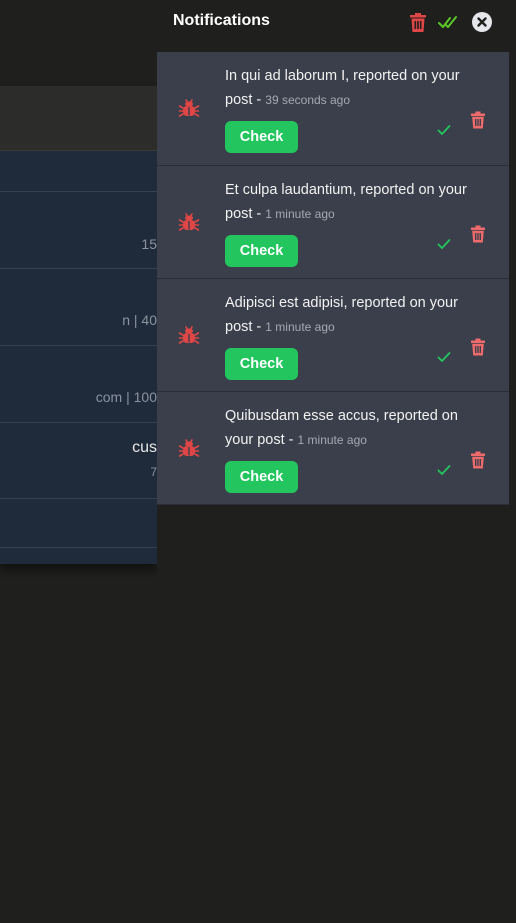 The width and height of the screenshot is (516, 923). I want to click on background-row-detail: com | 100, so click(126, 397).